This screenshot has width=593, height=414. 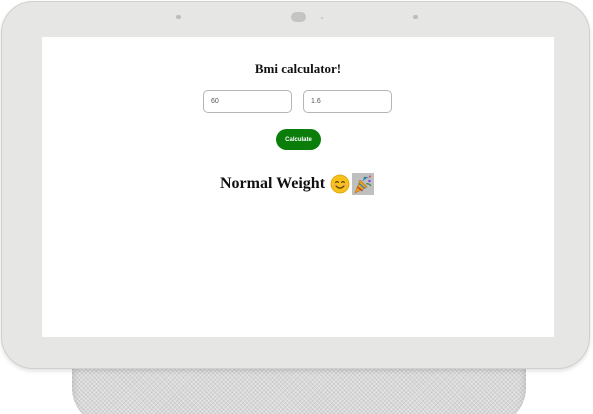 I want to click on page-title: Bmi calculator!, so click(x=298, y=68).